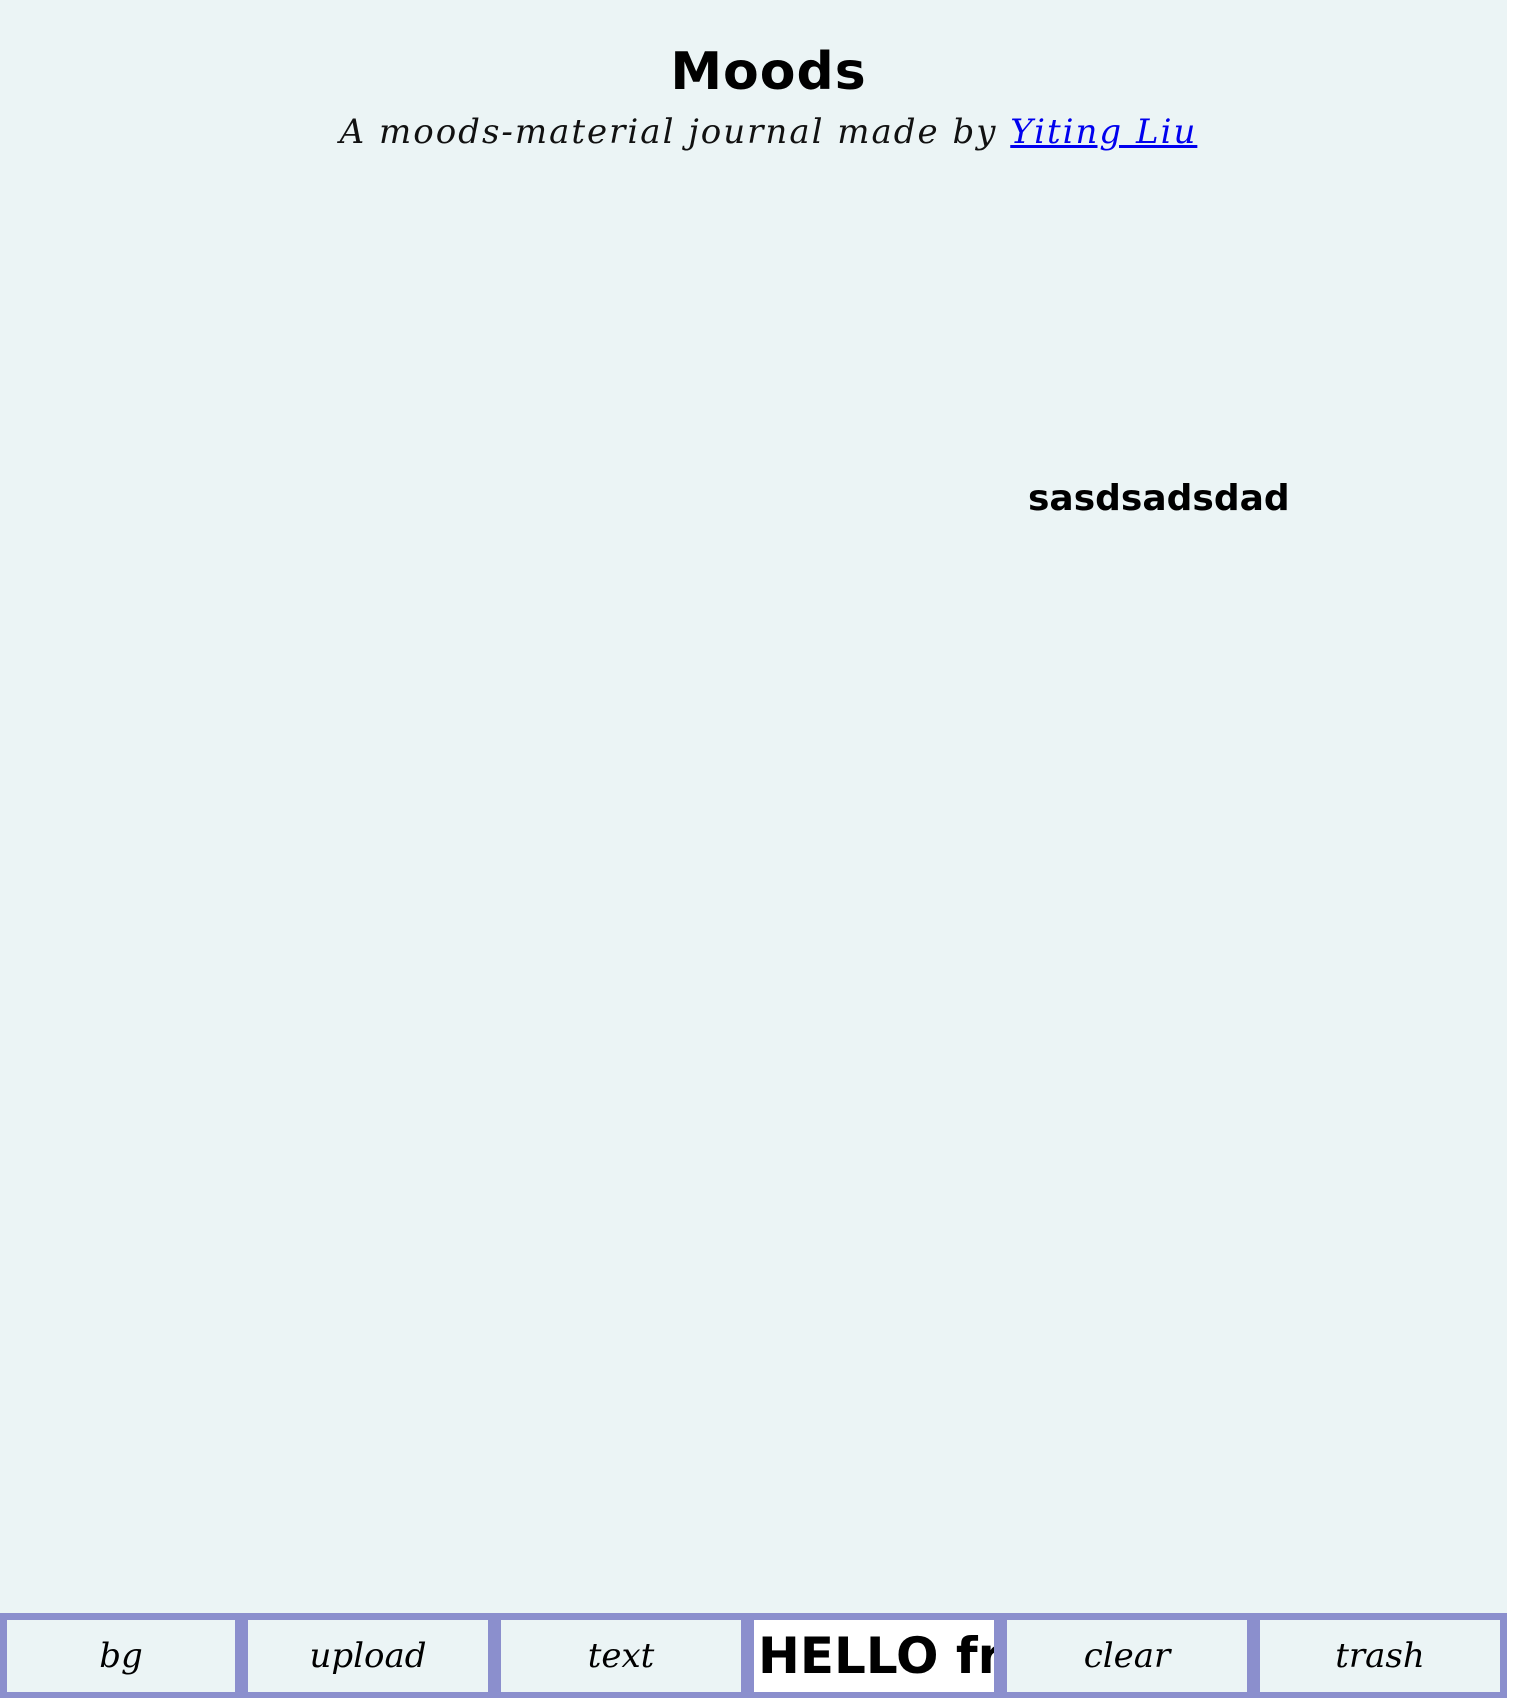 The width and height of the screenshot is (1522, 1698). I want to click on bottom-toolbar: bg upload text HELLO fro clear trash, so click(753, 1655).